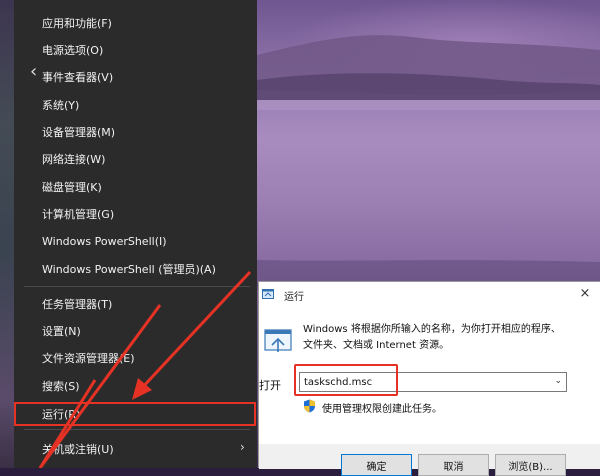  What do you see at coordinates (7, 234) in the screenshot?
I see `menu-left-strip` at bounding box center [7, 234].